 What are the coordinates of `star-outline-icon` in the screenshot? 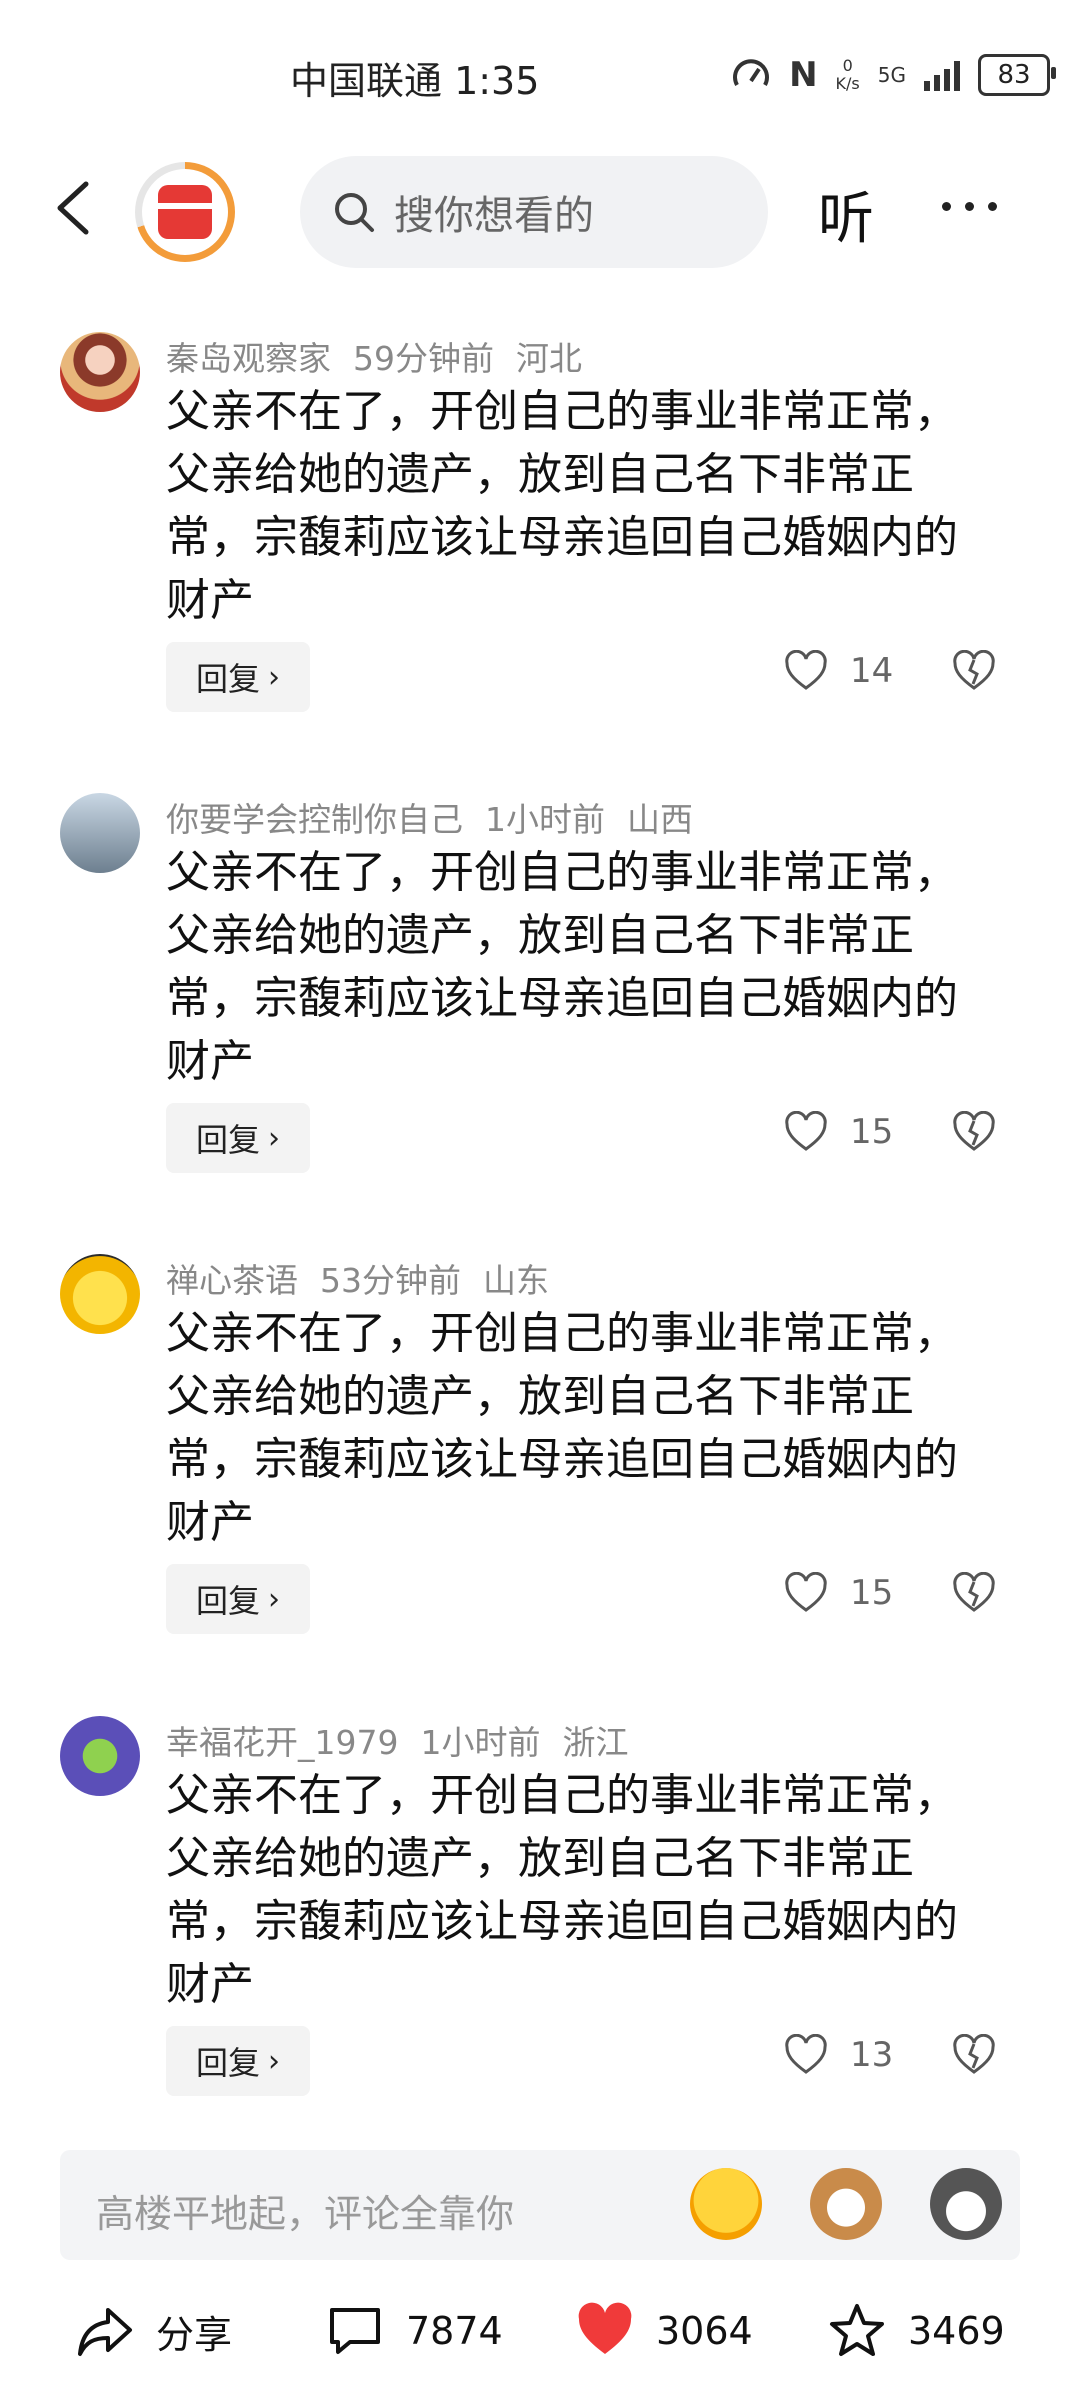 It's located at (857, 2330).